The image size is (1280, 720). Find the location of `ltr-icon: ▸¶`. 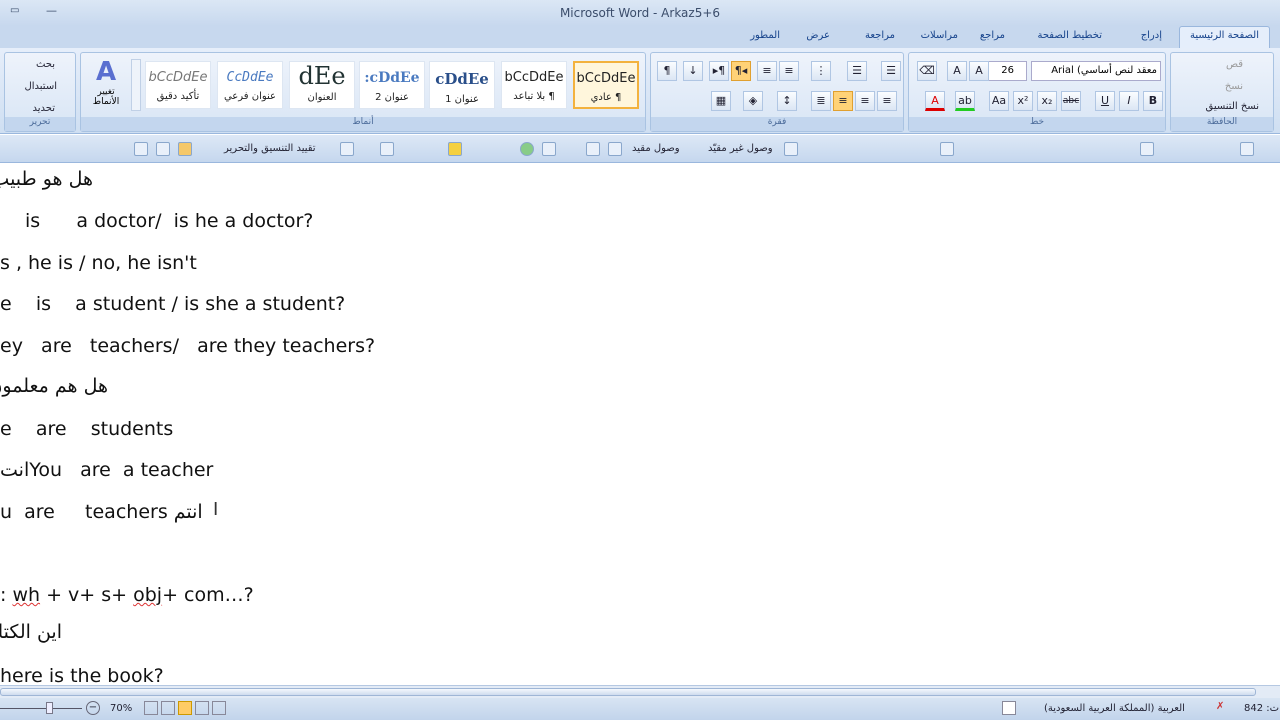

ltr-icon: ▸¶ is located at coordinates (719, 71).